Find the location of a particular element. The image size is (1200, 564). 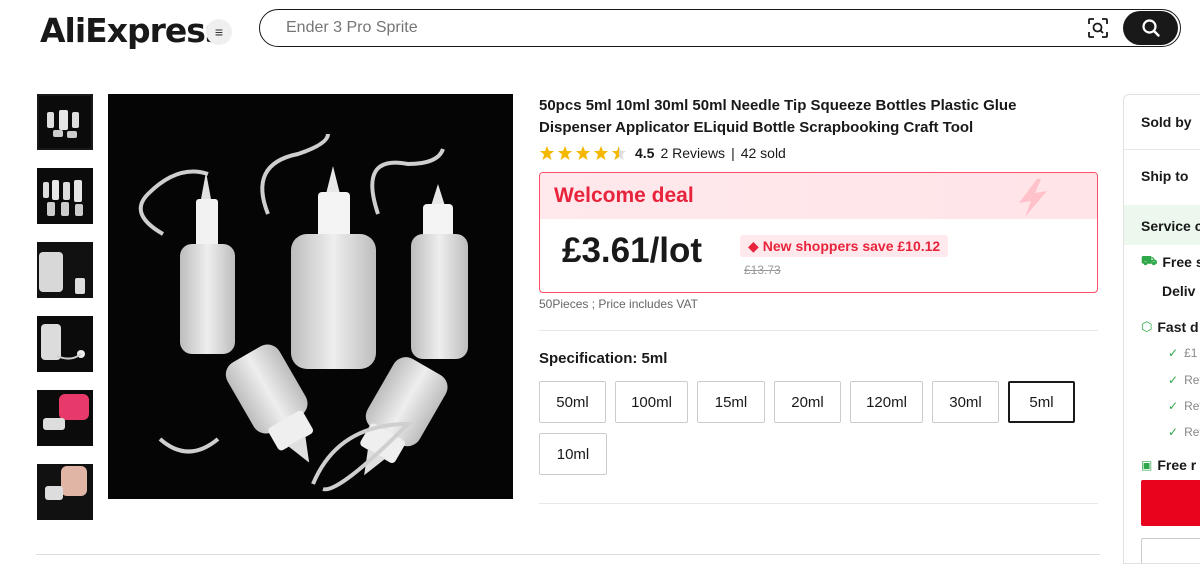

buy-now-button is located at coordinates (1170, 503).